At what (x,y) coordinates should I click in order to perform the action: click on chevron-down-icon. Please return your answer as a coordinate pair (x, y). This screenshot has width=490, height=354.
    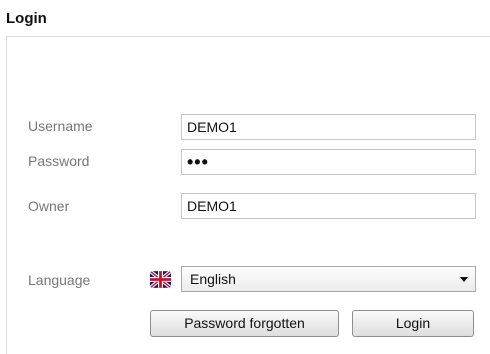
    Looking at the image, I should click on (464, 279).